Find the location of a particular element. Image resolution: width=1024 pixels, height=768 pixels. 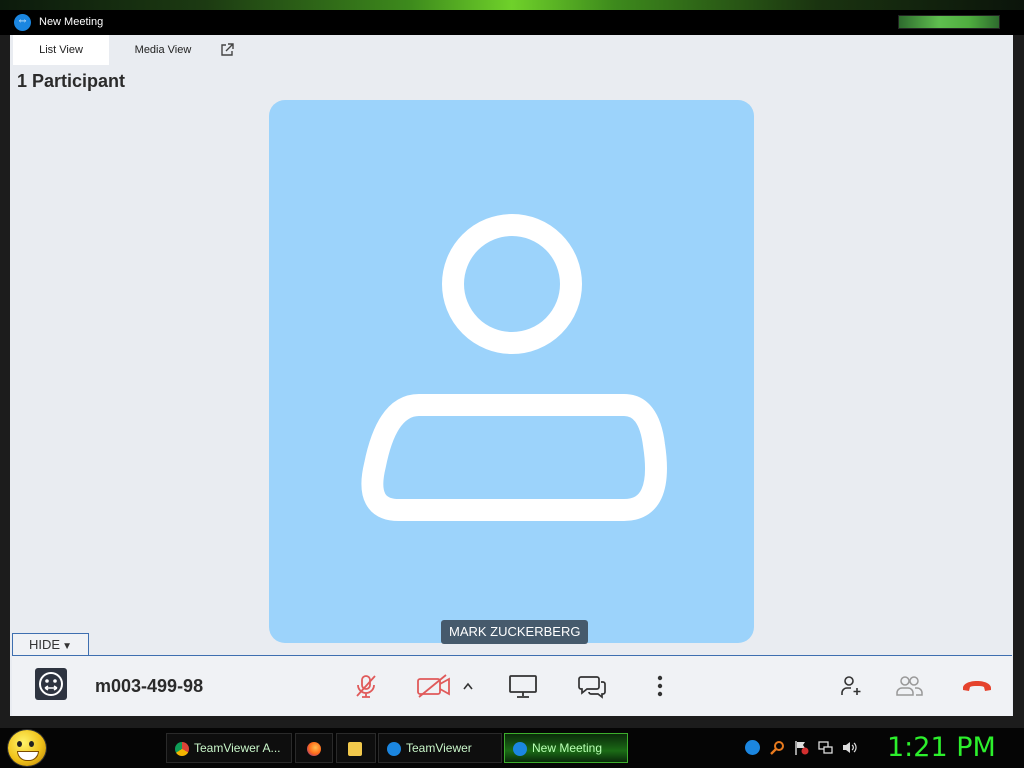

volume-icon is located at coordinates (849, 747).